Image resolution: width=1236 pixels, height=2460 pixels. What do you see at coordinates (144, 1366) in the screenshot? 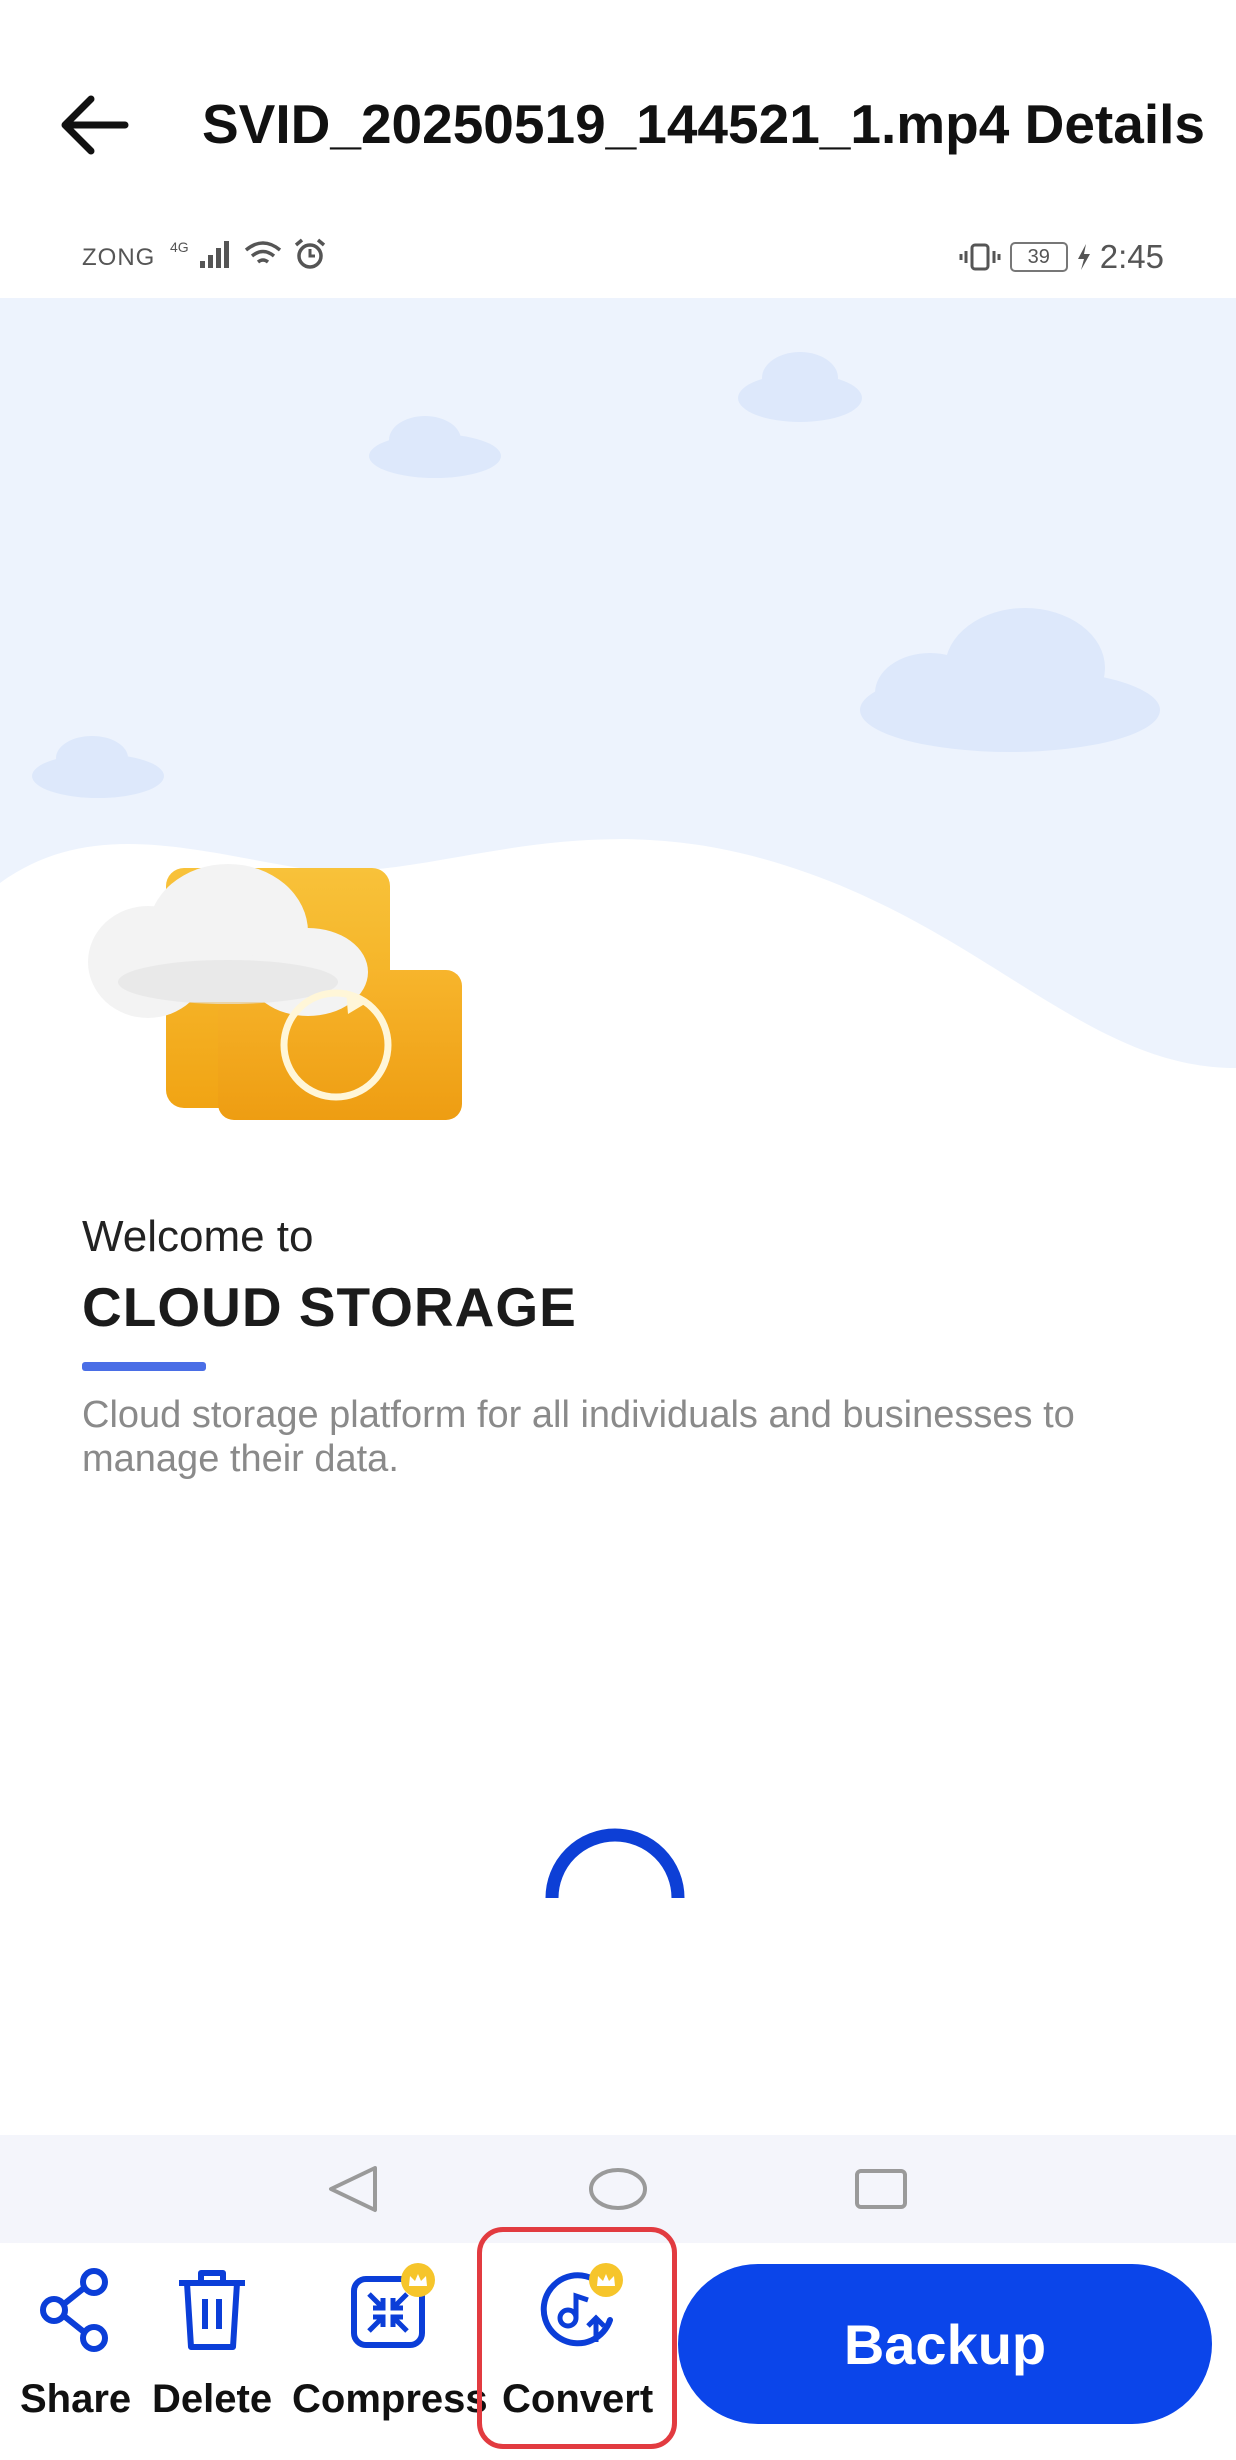
I see `accent-underline` at bounding box center [144, 1366].